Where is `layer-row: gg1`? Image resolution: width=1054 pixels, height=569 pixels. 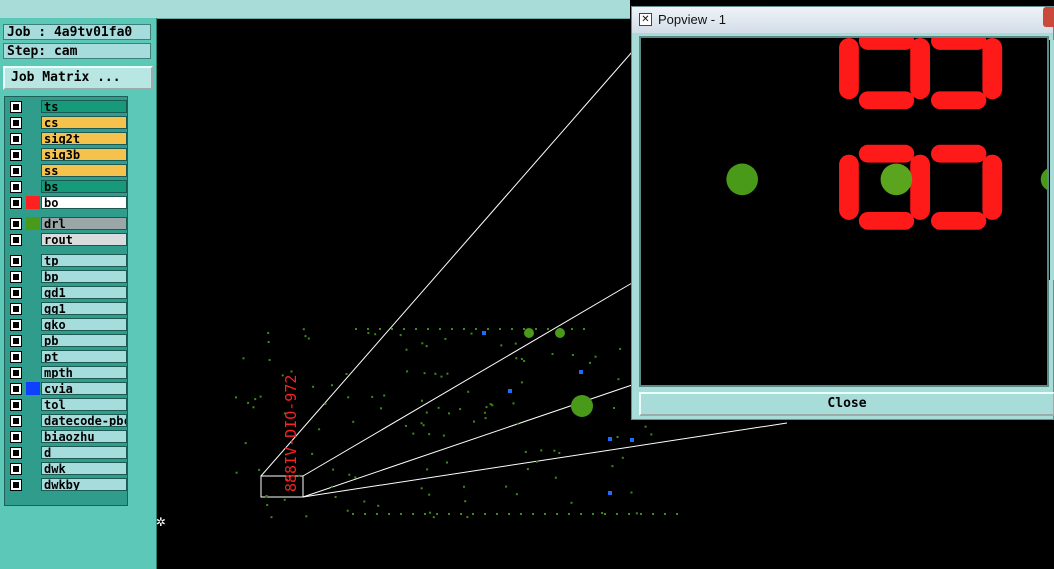
layer-row: gg1 is located at coordinates (67, 308).